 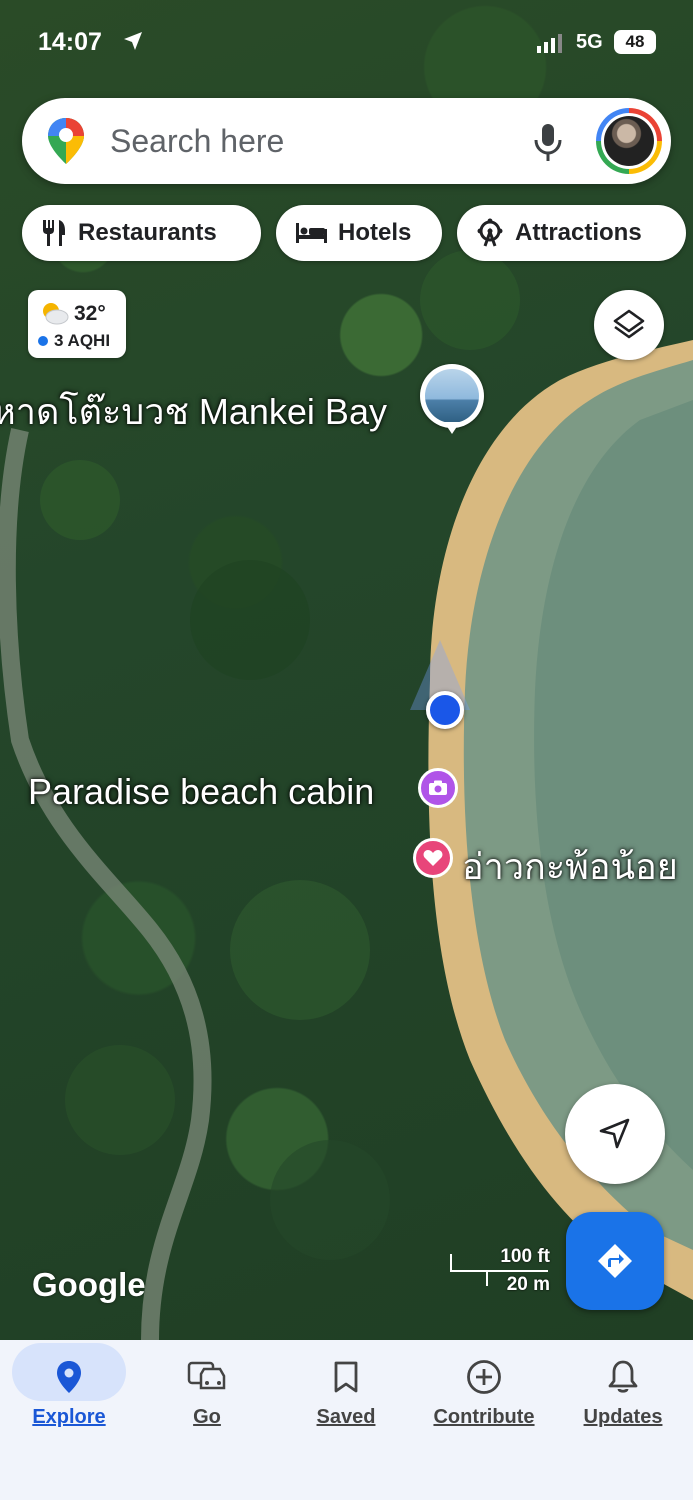 I want to click on map-scale: 100 ft 20 m, so click(x=499, y=1271).